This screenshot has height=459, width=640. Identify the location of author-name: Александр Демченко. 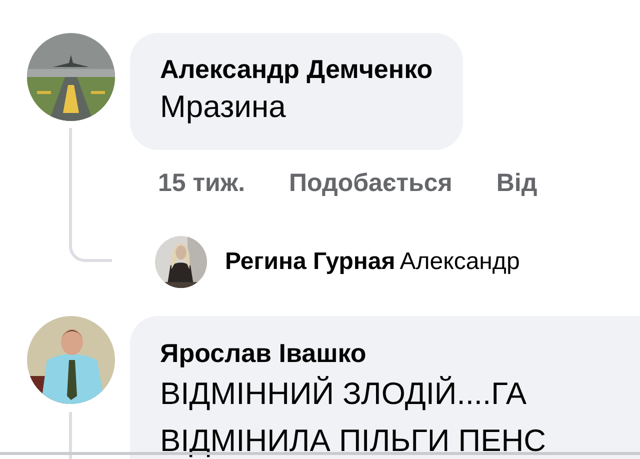
(296, 69).